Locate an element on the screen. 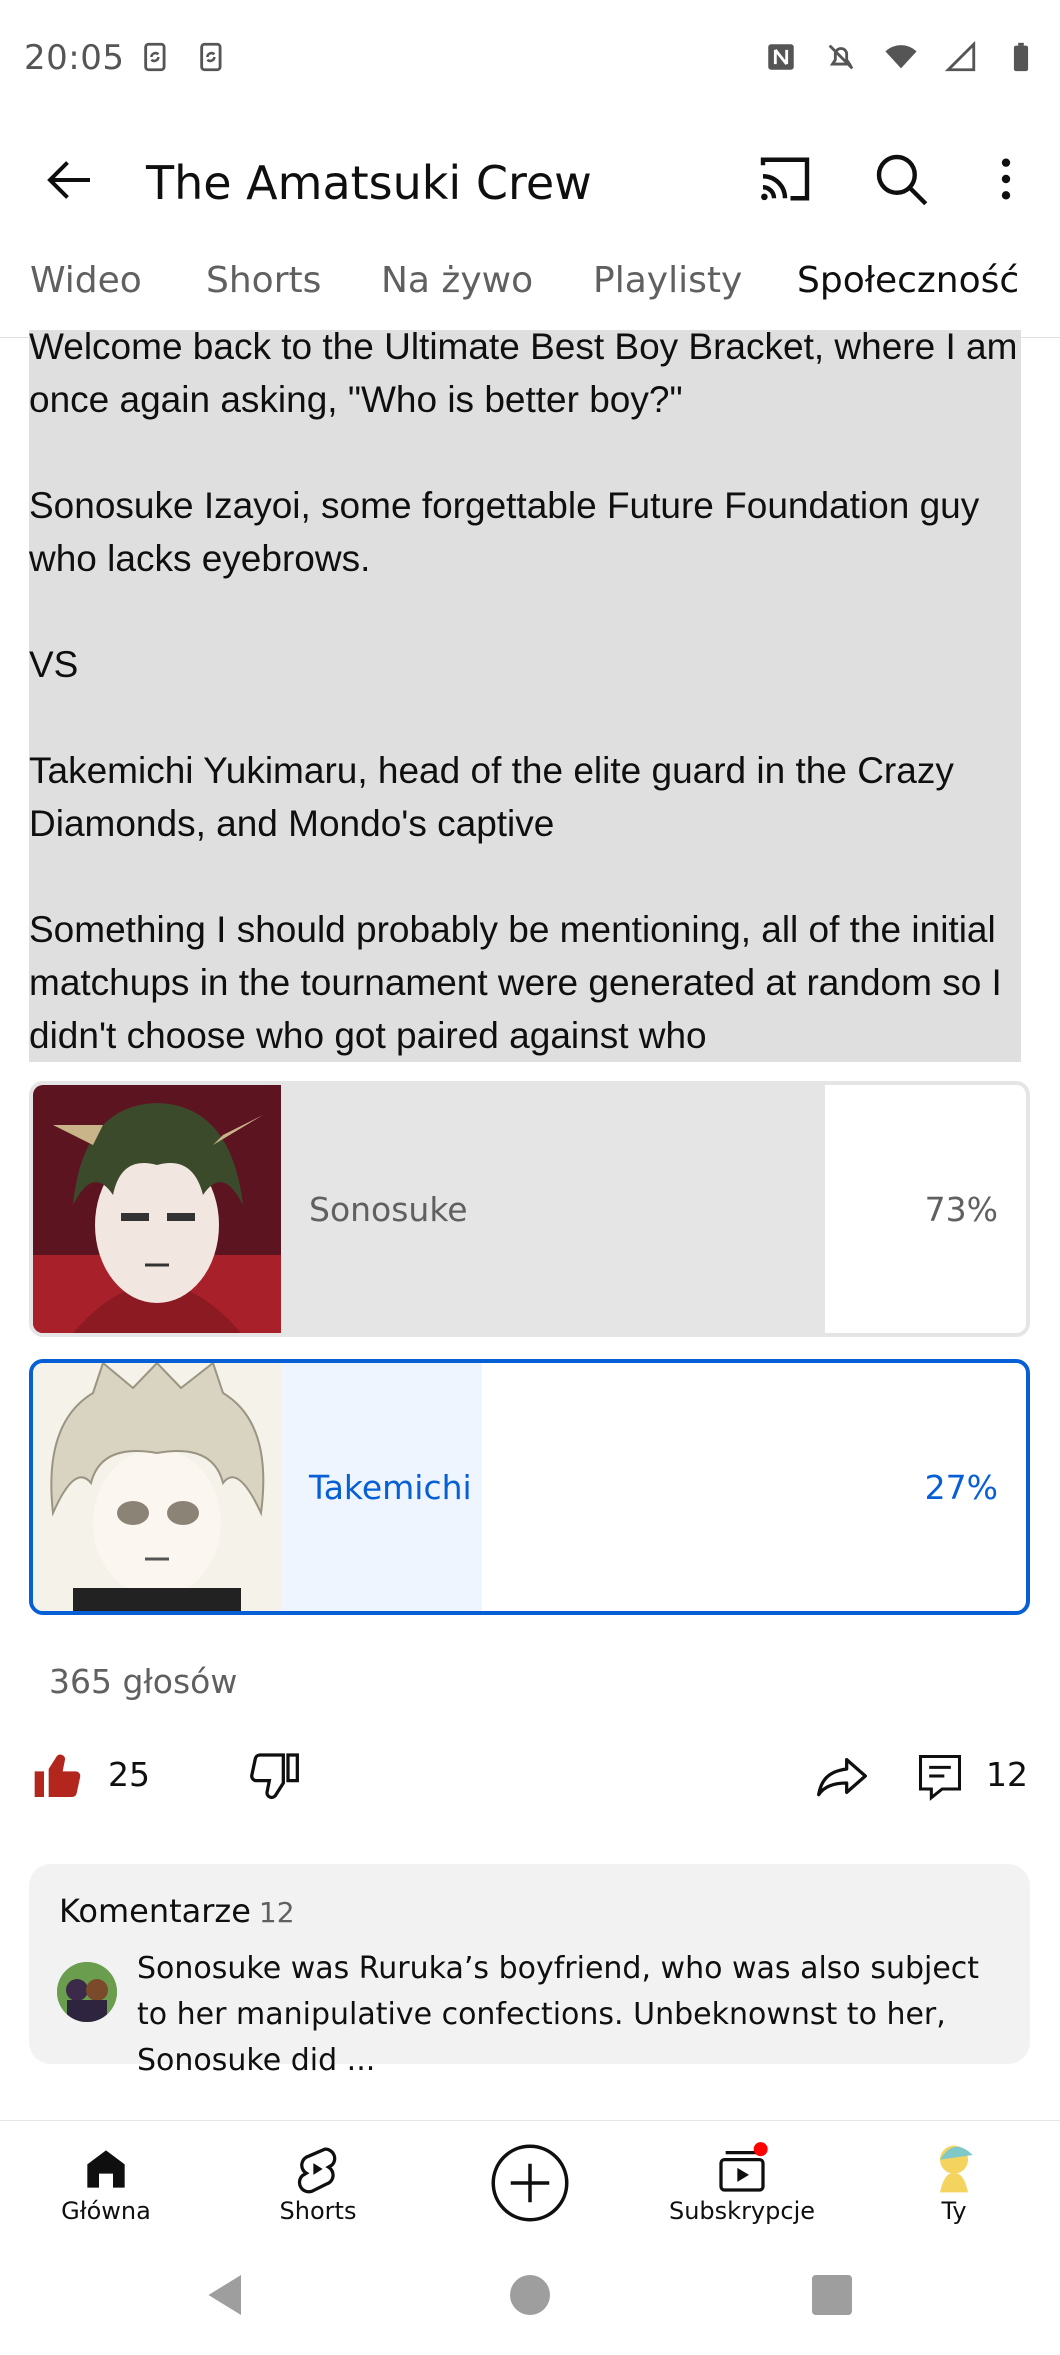 The image size is (1060, 2355). tab-live: Na żywo is located at coordinates (457, 280).